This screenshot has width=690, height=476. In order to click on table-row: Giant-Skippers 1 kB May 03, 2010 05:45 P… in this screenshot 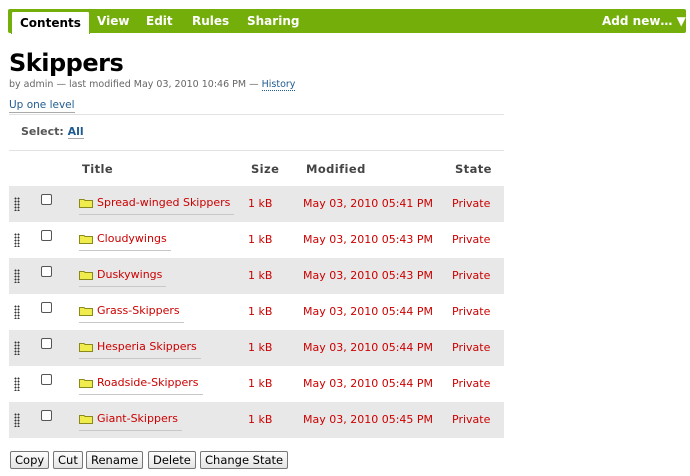, I will do `click(256, 420)`.